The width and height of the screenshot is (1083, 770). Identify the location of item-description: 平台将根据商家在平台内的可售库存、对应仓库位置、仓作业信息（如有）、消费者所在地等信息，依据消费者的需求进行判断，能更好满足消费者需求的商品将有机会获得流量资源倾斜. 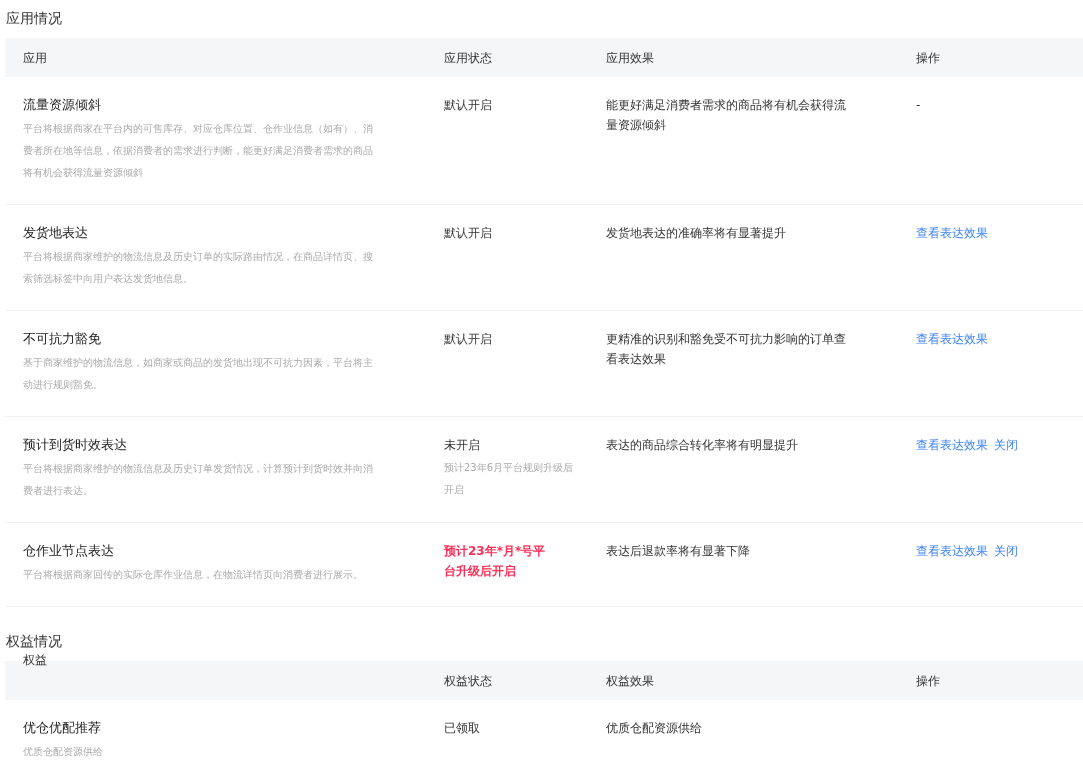
(198, 151).